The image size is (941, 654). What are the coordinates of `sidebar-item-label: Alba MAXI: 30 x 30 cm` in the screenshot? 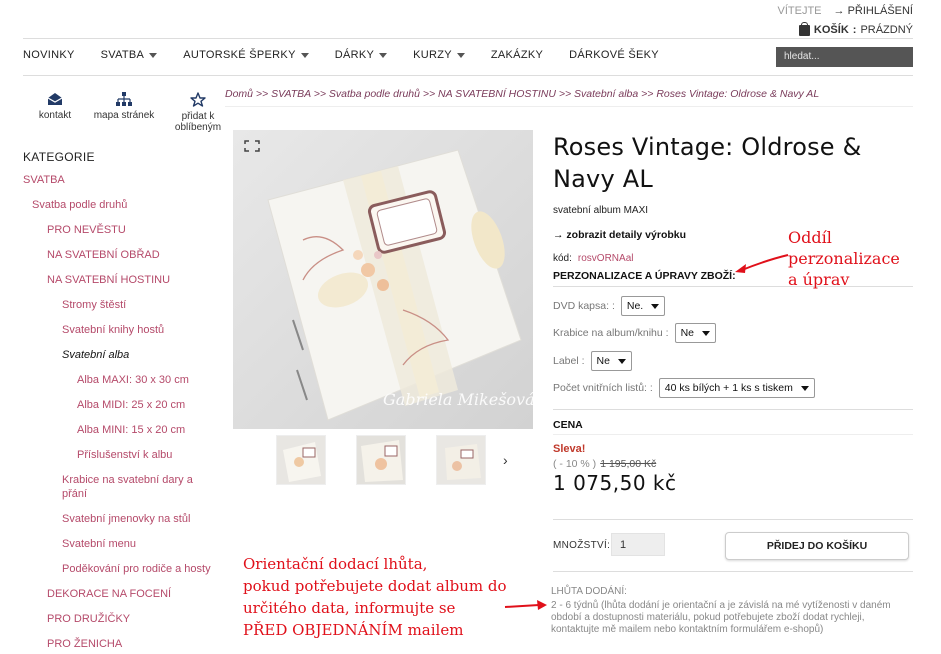 It's located at (133, 380).